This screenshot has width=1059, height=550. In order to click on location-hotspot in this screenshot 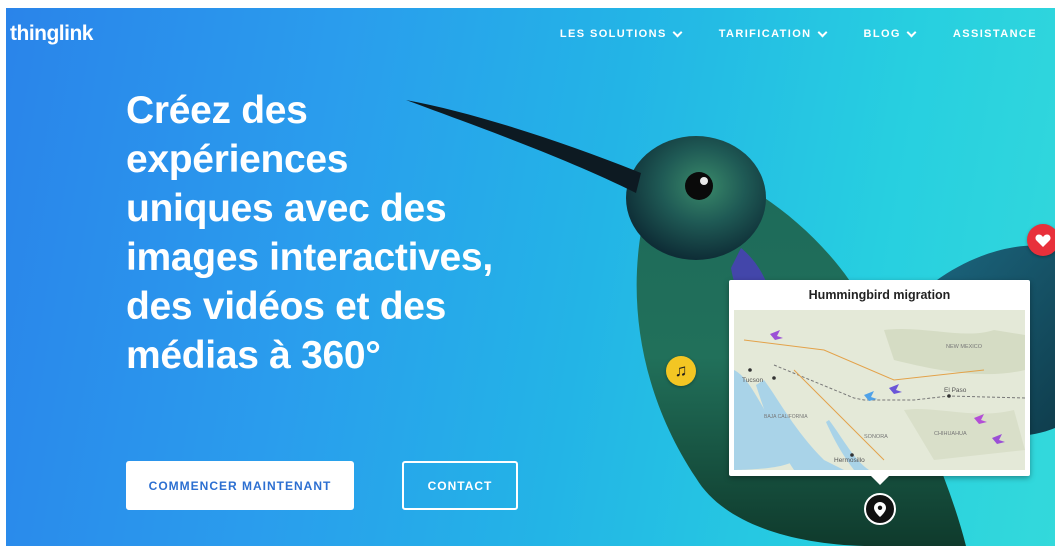, I will do `click(880, 509)`.